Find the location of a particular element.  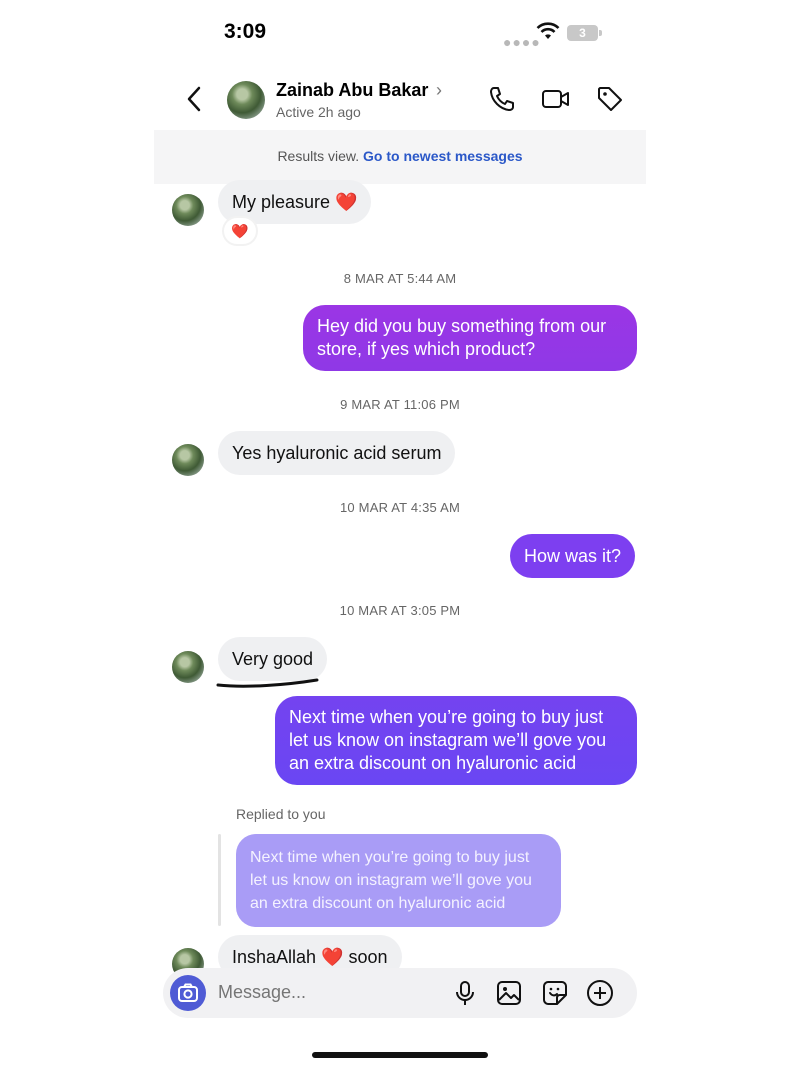

outgoing-message: How was it? is located at coordinates (573, 556).